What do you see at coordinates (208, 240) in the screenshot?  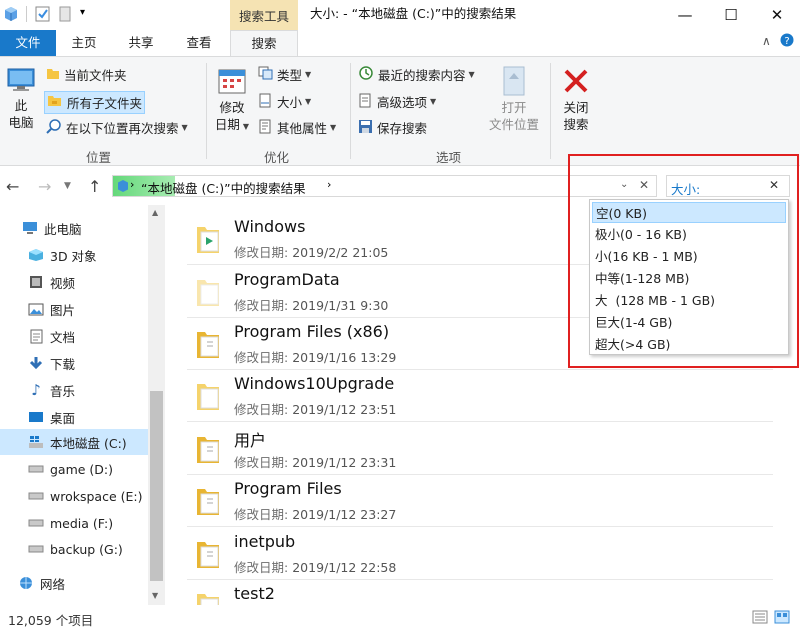 I see `windows-folder-icon` at bounding box center [208, 240].